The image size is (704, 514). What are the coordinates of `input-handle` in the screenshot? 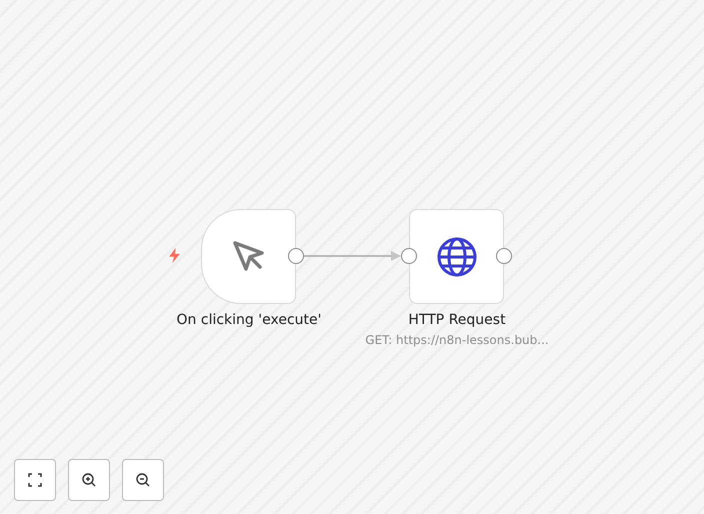 It's located at (409, 256).